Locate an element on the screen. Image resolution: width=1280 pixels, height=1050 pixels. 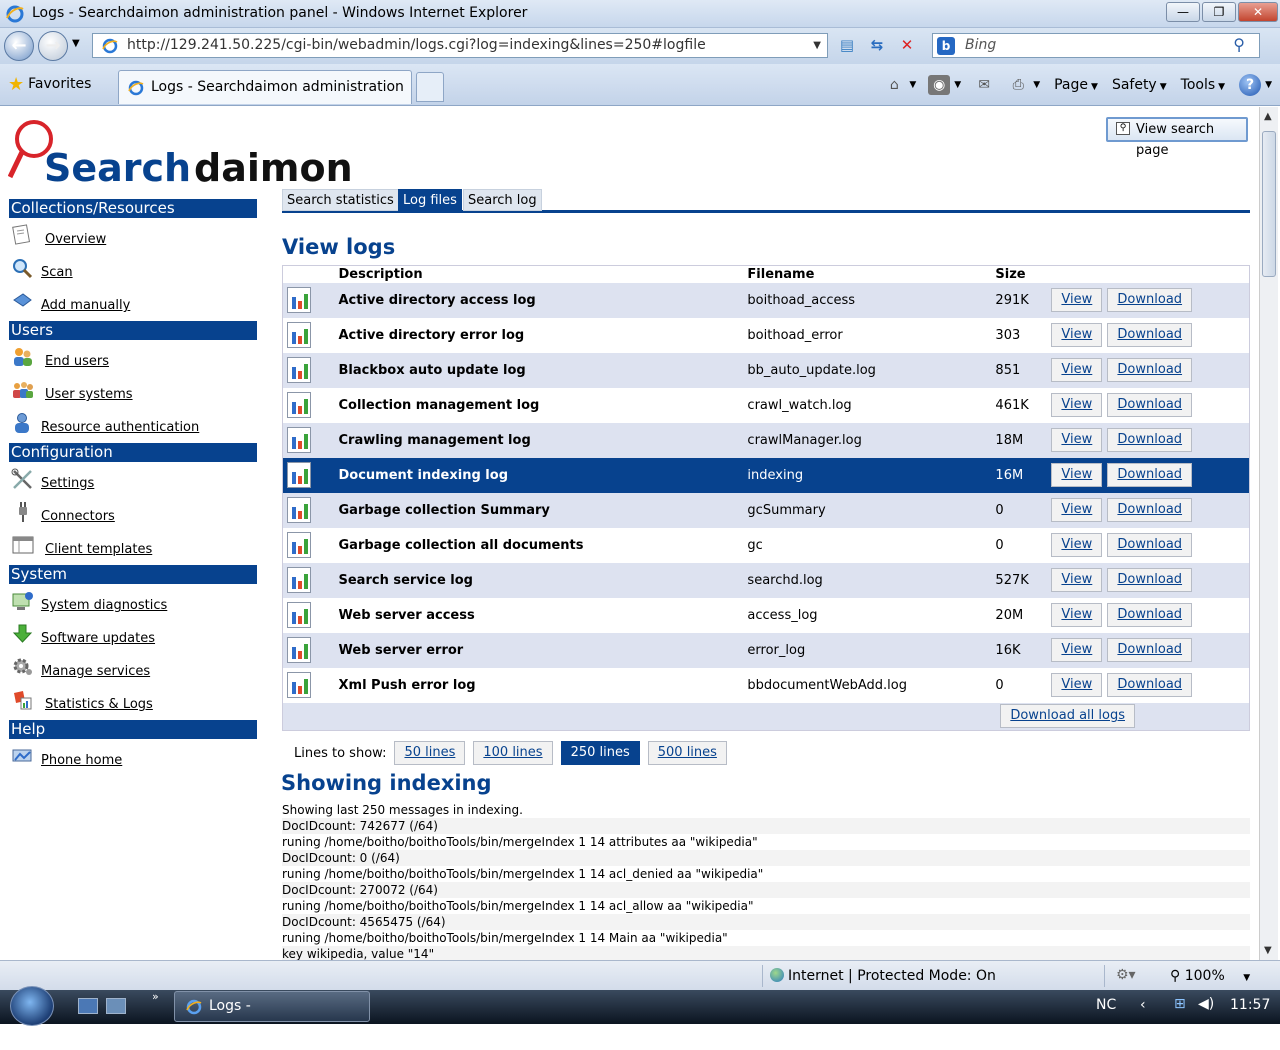
sidebar-item-software-updates: Software updates is located at coordinates (133, 637).